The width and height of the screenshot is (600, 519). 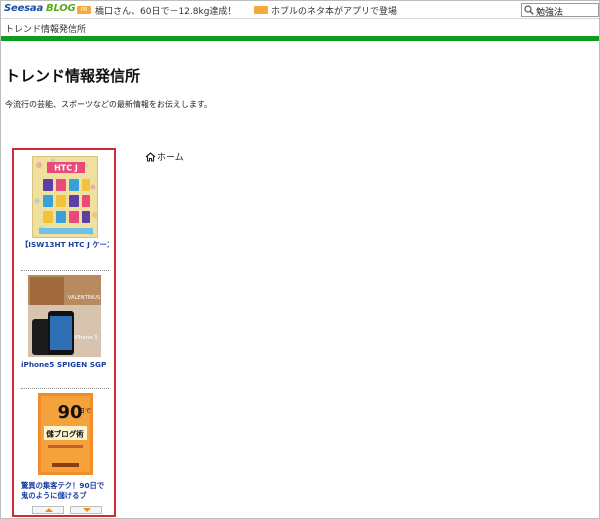 What do you see at coordinates (24, 8) in the screenshot?
I see `logo-seesaa-text: Seesaa` at bounding box center [24, 8].